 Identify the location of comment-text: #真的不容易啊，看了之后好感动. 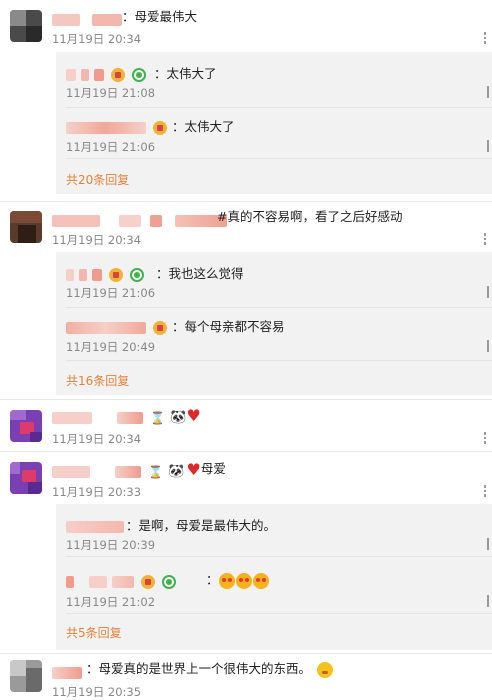
(310, 216).